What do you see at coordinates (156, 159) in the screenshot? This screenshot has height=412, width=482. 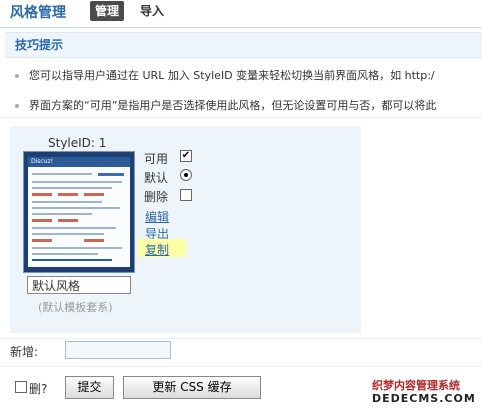 I see `available-label: 可用` at bounding box center [156, 159].